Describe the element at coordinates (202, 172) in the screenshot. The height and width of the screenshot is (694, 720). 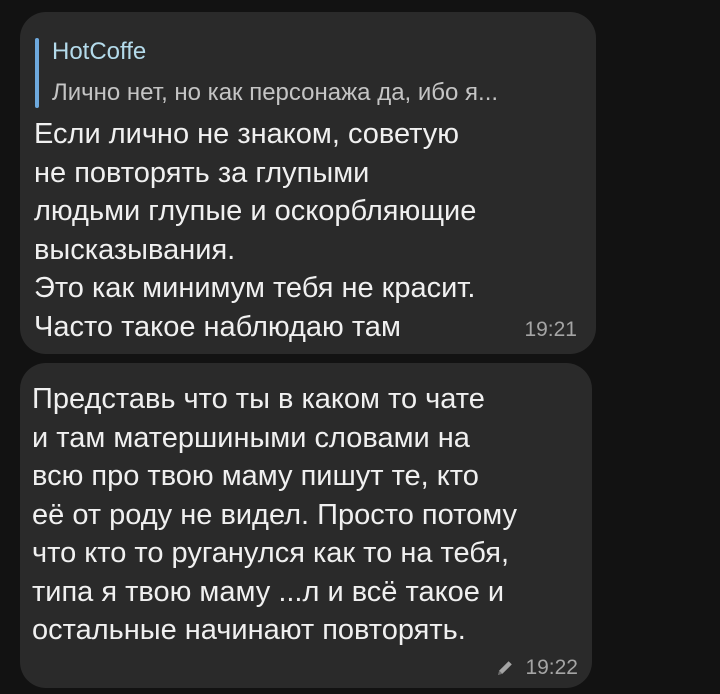
I see `message-line: не повторять за глупыми` at that location.